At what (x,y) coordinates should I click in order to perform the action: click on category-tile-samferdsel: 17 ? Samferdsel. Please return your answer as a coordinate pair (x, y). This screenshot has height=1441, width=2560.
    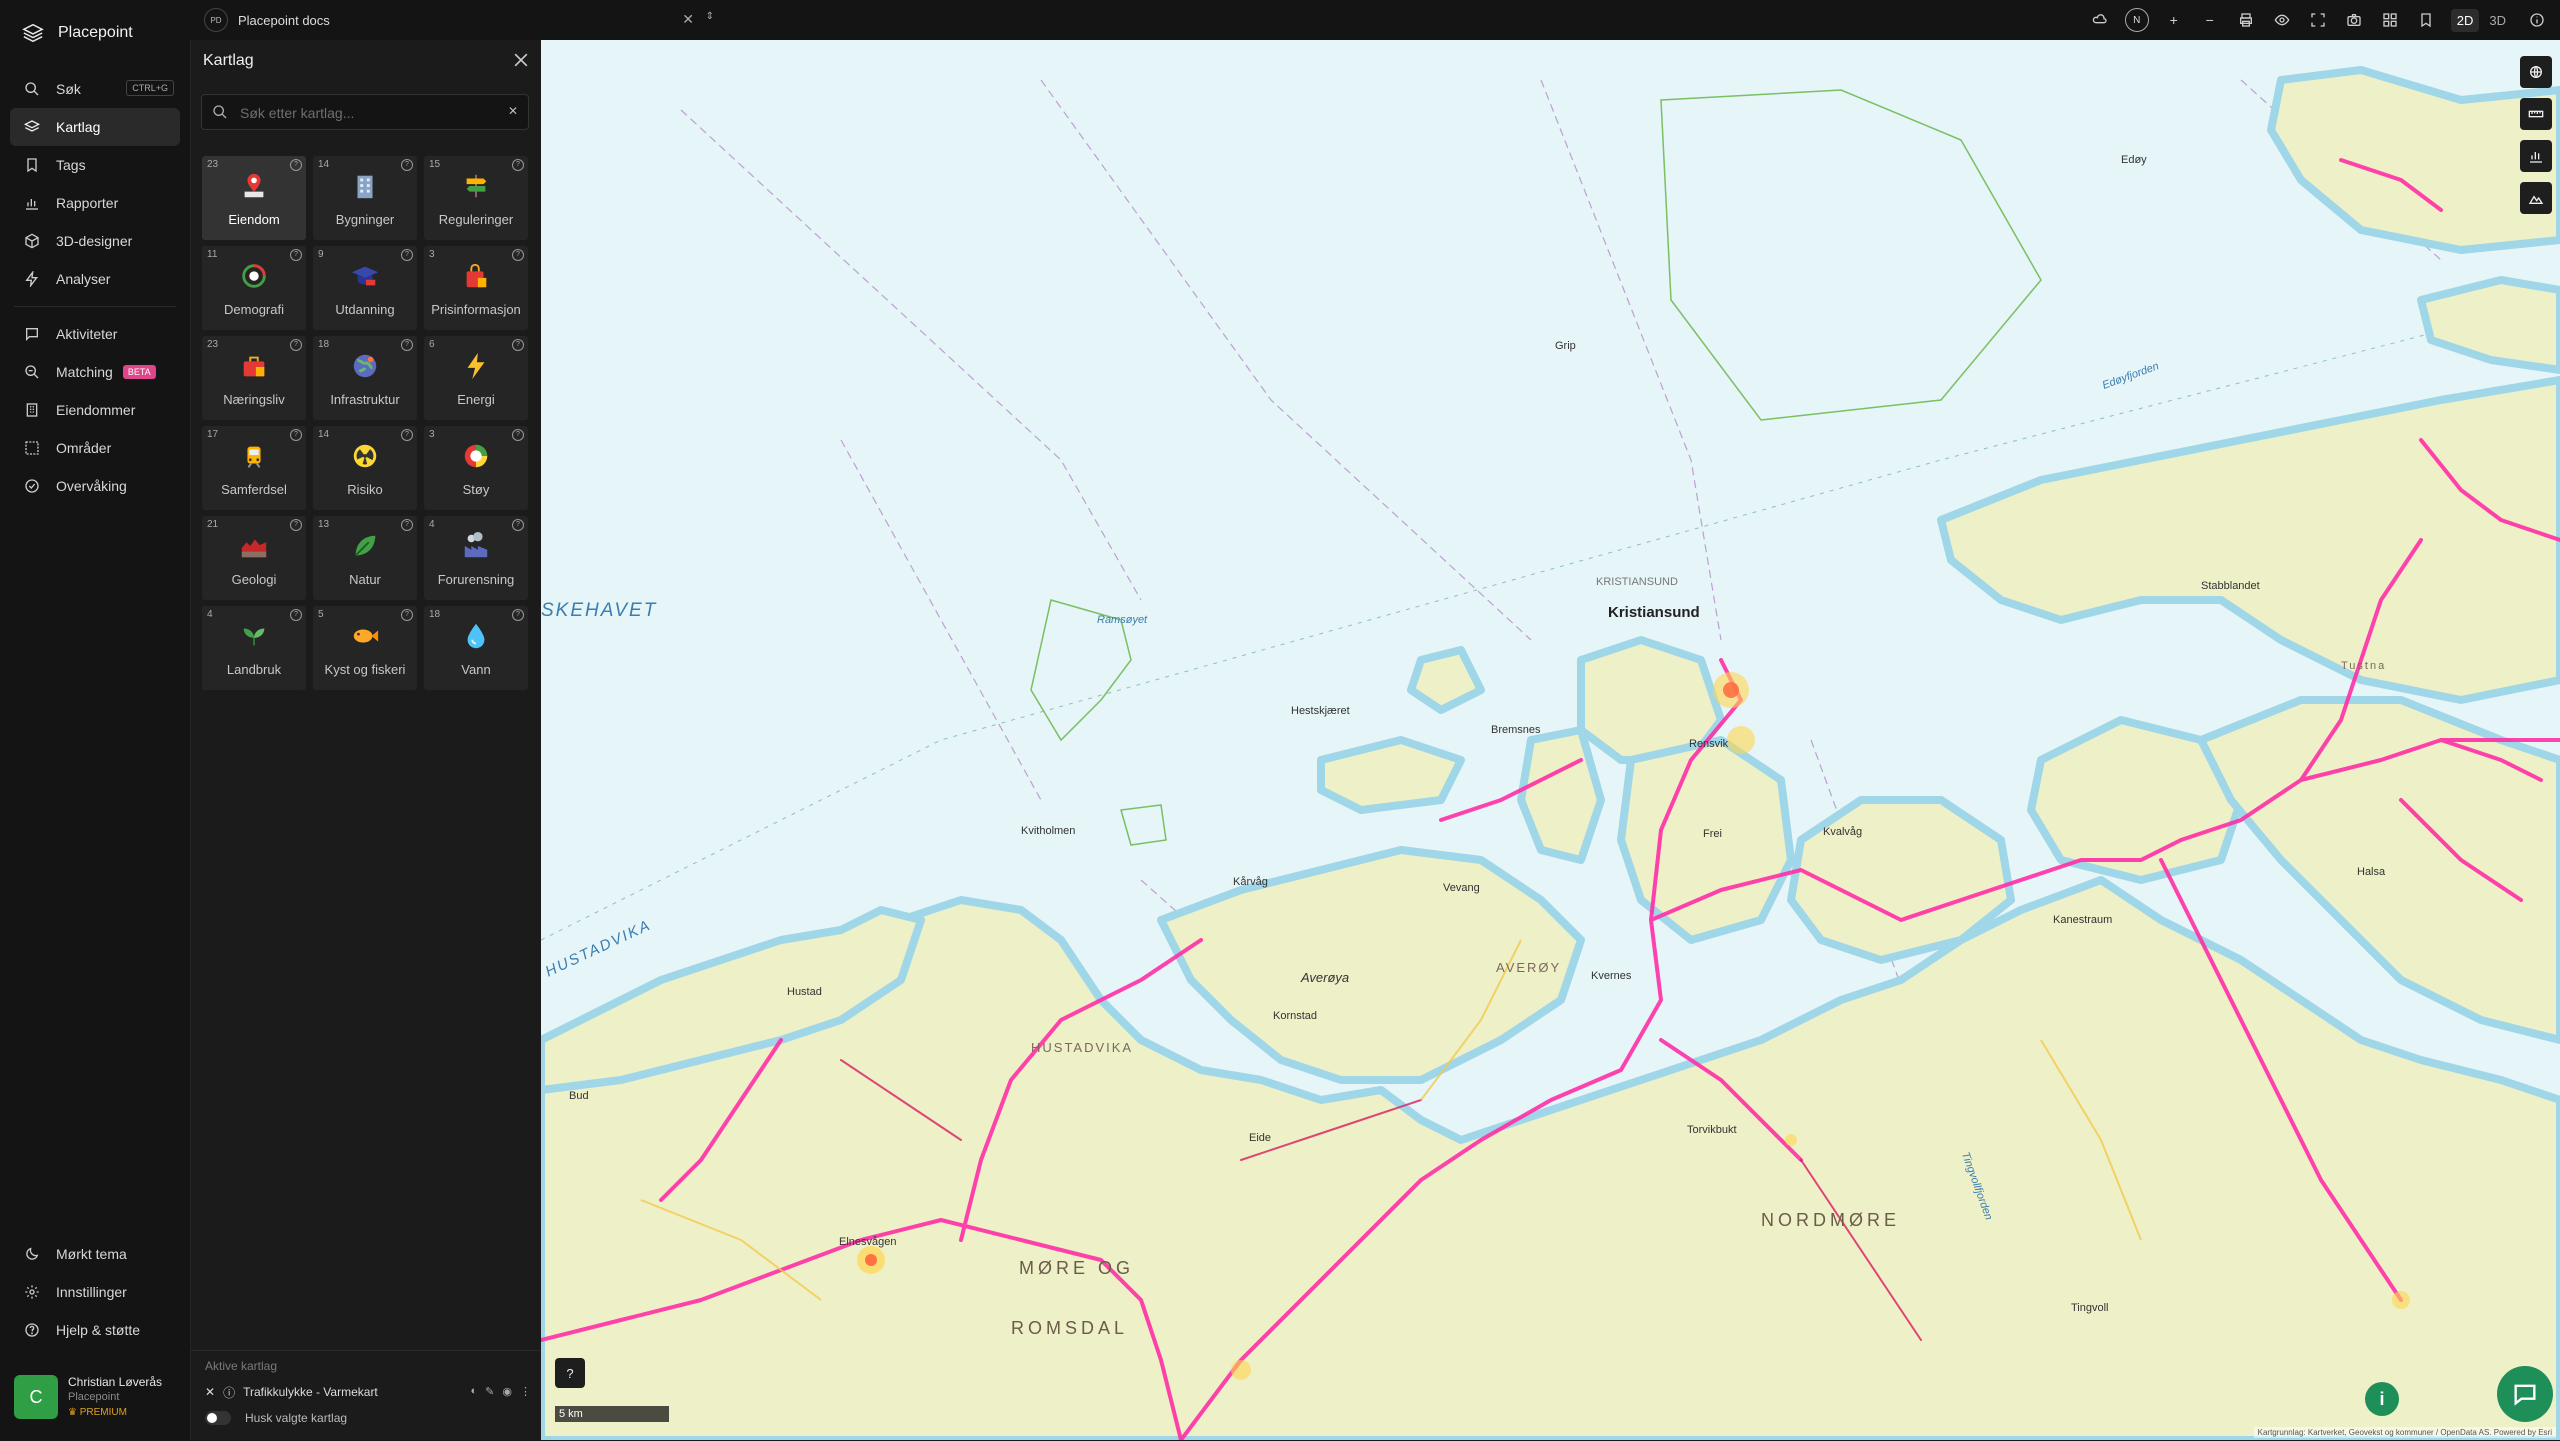
    Looking at the image, I should click on (254, 468).